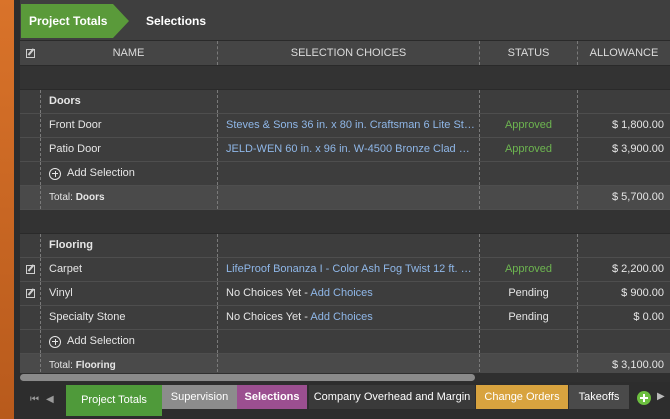 The width and height of the screenshot is (670, 419). What do you see at coordinates (176, 21) in the screenshot?
I see `breadcrumb-selections: Selections` at bounding box center [176, 21].